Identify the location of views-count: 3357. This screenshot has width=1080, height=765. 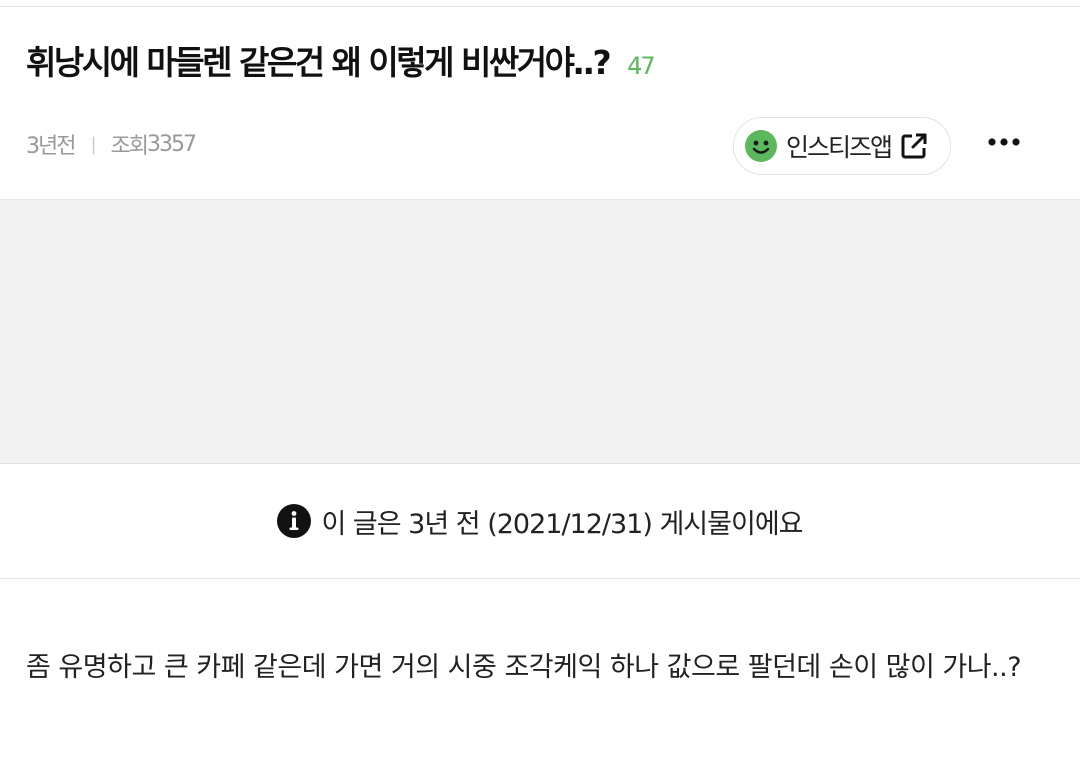
(172, 144).